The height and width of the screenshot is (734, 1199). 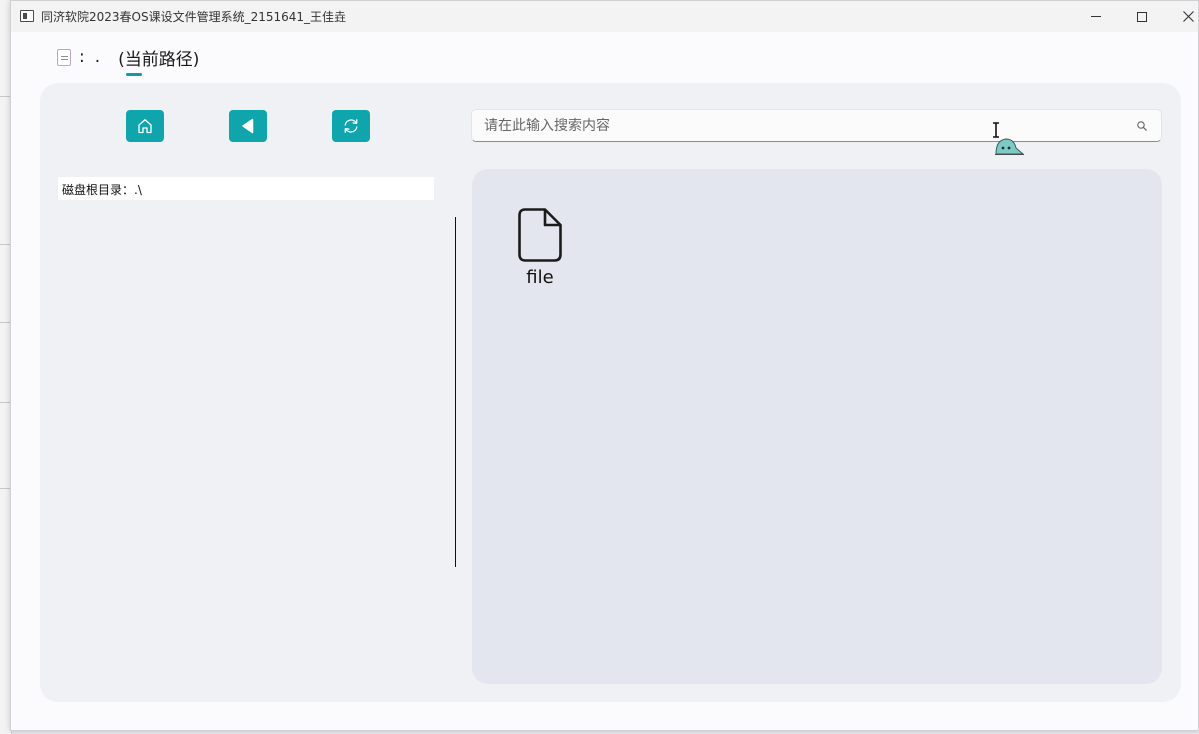 I want to click on home-icon, so click(x=145, y=126).